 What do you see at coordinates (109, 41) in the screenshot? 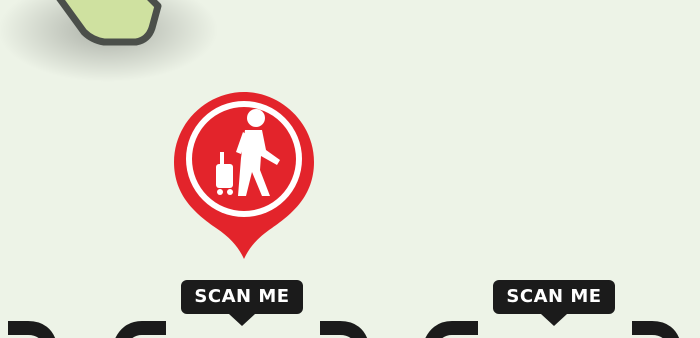
I see `green-tile-decoration` at bounding box center [109, 41].